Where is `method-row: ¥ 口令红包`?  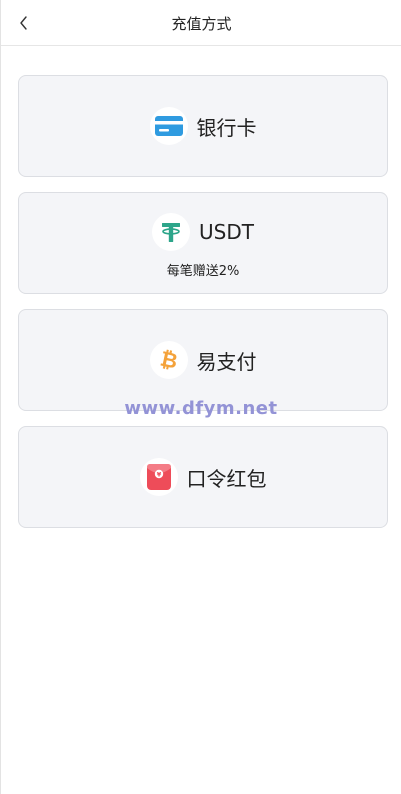 method-row: ¥ 口令红包 is located at coordinates (203, 477).